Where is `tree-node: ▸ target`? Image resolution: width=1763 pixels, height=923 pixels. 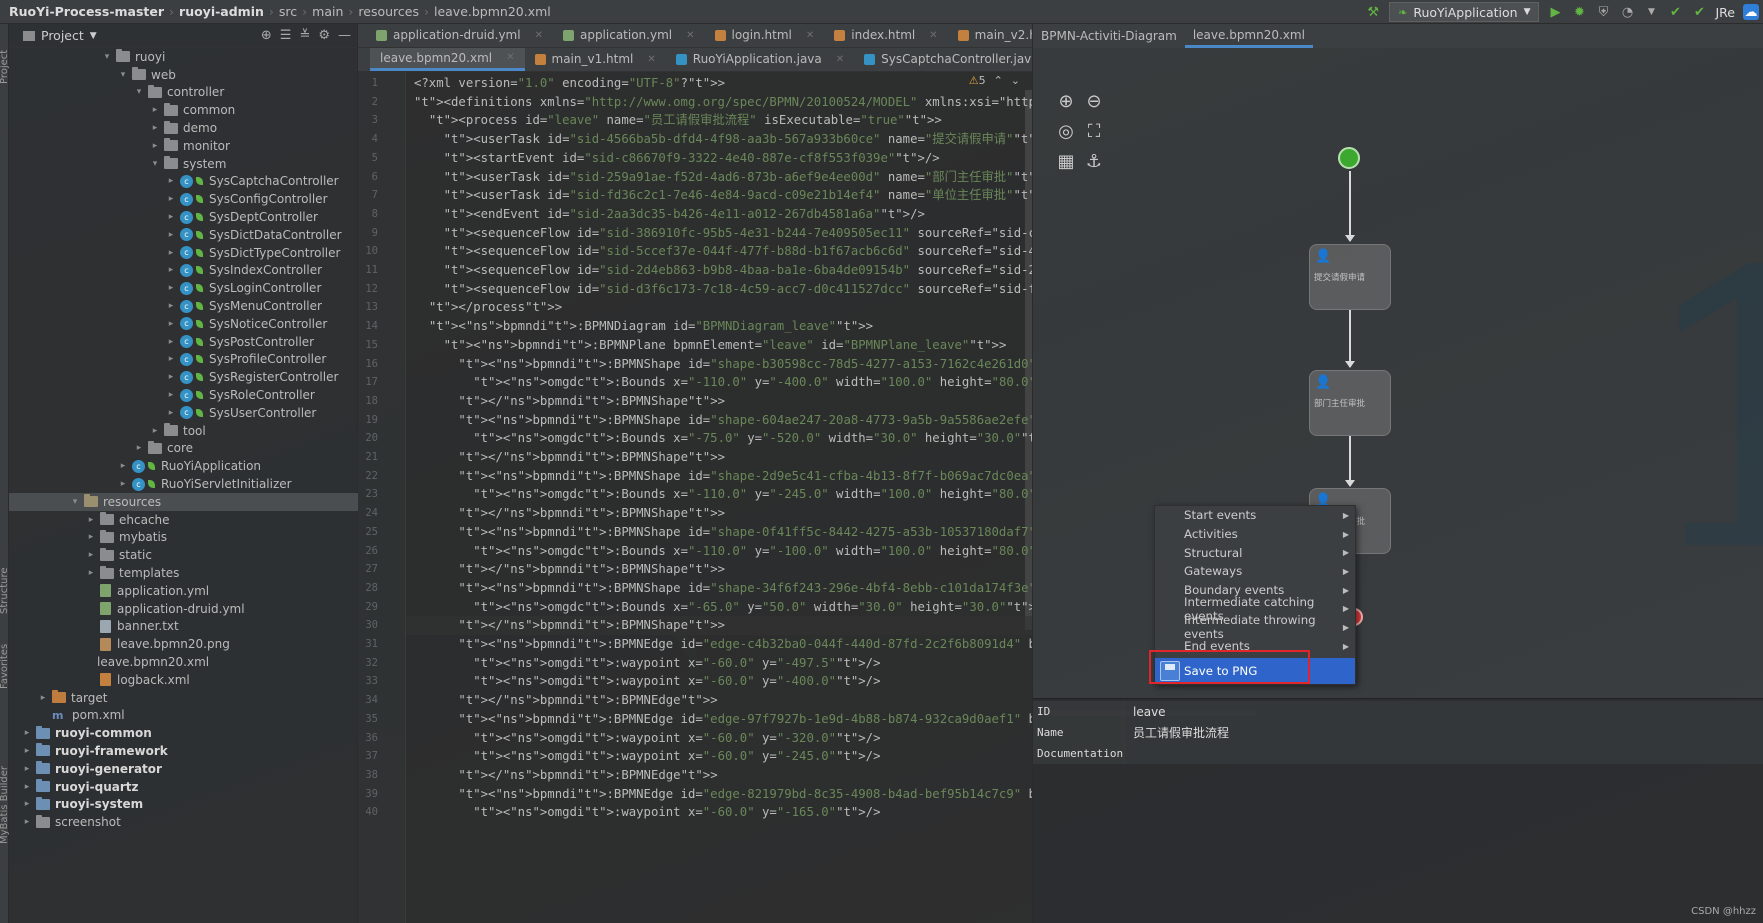
tree-node: ▸ target is located at coordinates (183, 698).